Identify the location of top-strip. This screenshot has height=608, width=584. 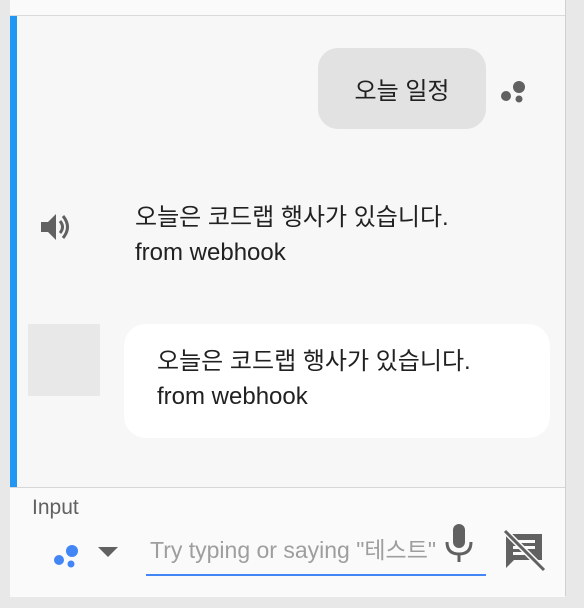
(287, 8).